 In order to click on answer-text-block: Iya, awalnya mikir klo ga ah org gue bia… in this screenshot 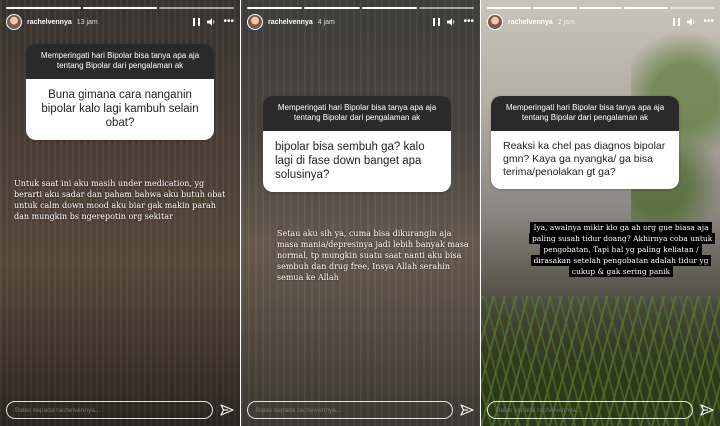, I will do `click(622, 249)`.